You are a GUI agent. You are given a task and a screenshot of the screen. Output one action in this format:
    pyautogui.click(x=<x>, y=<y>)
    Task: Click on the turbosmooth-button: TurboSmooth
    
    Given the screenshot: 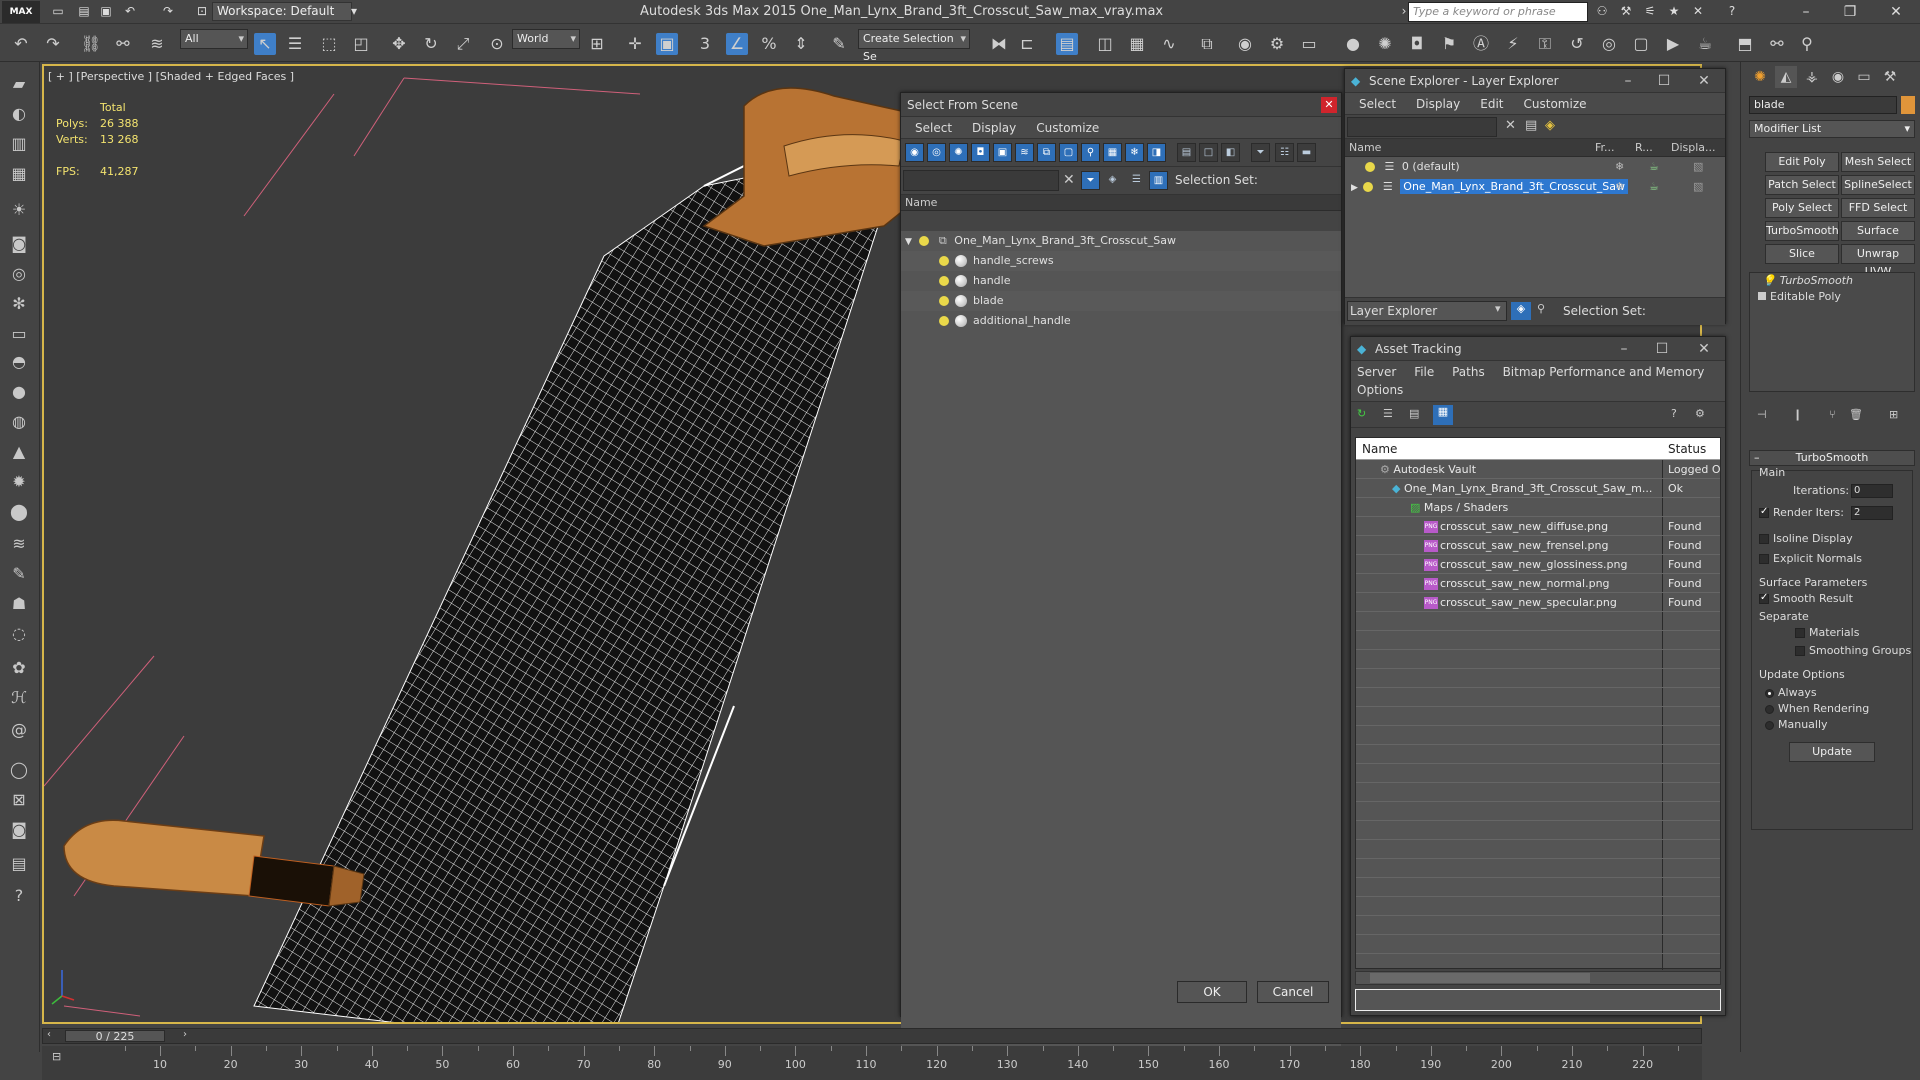 What is the action you would take?
    pyautogui.click(x=1802, y=231)
    